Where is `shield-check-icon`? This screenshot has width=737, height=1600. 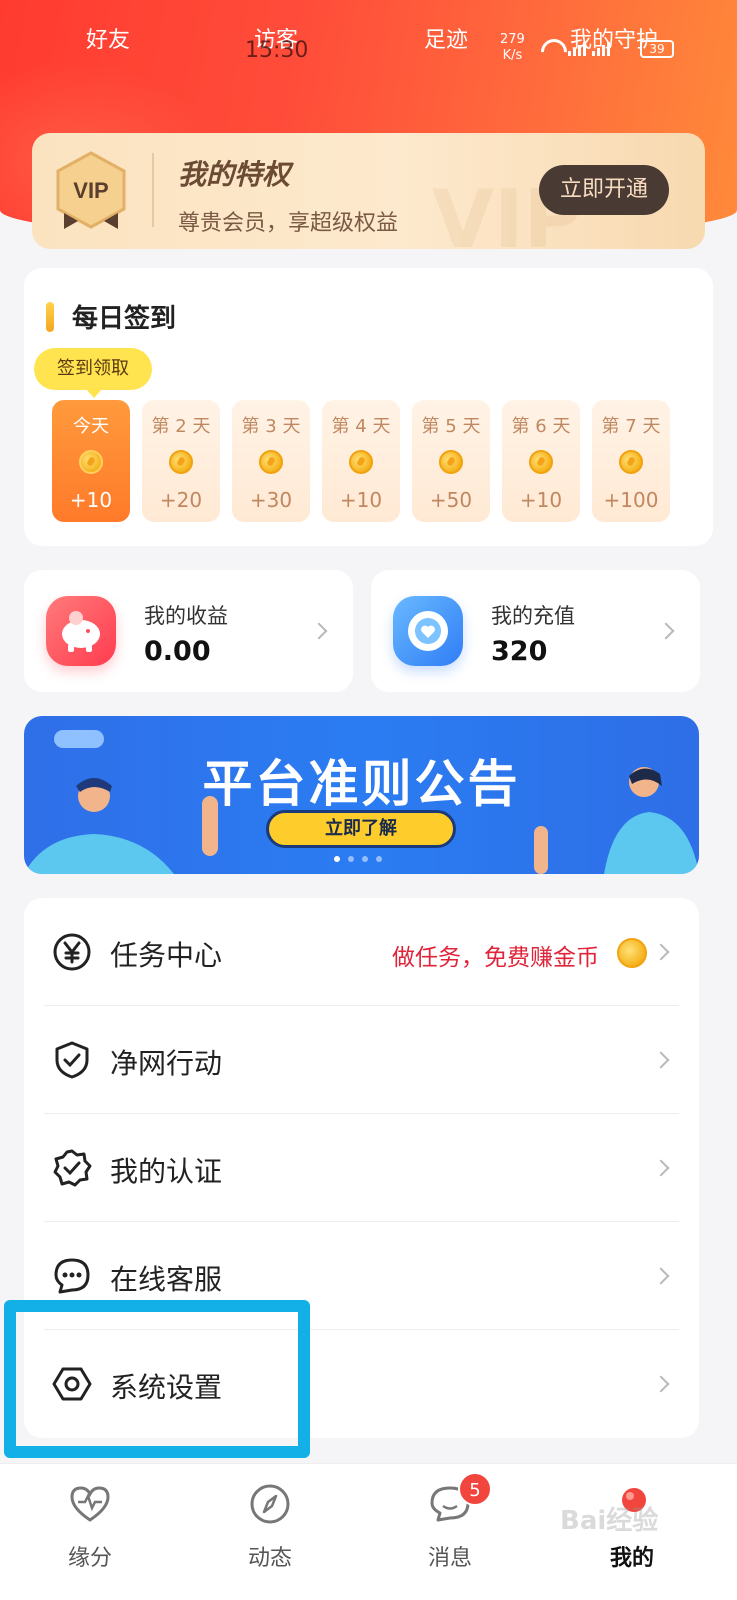
shield-check-icon is located at coordinates (72, 1060).